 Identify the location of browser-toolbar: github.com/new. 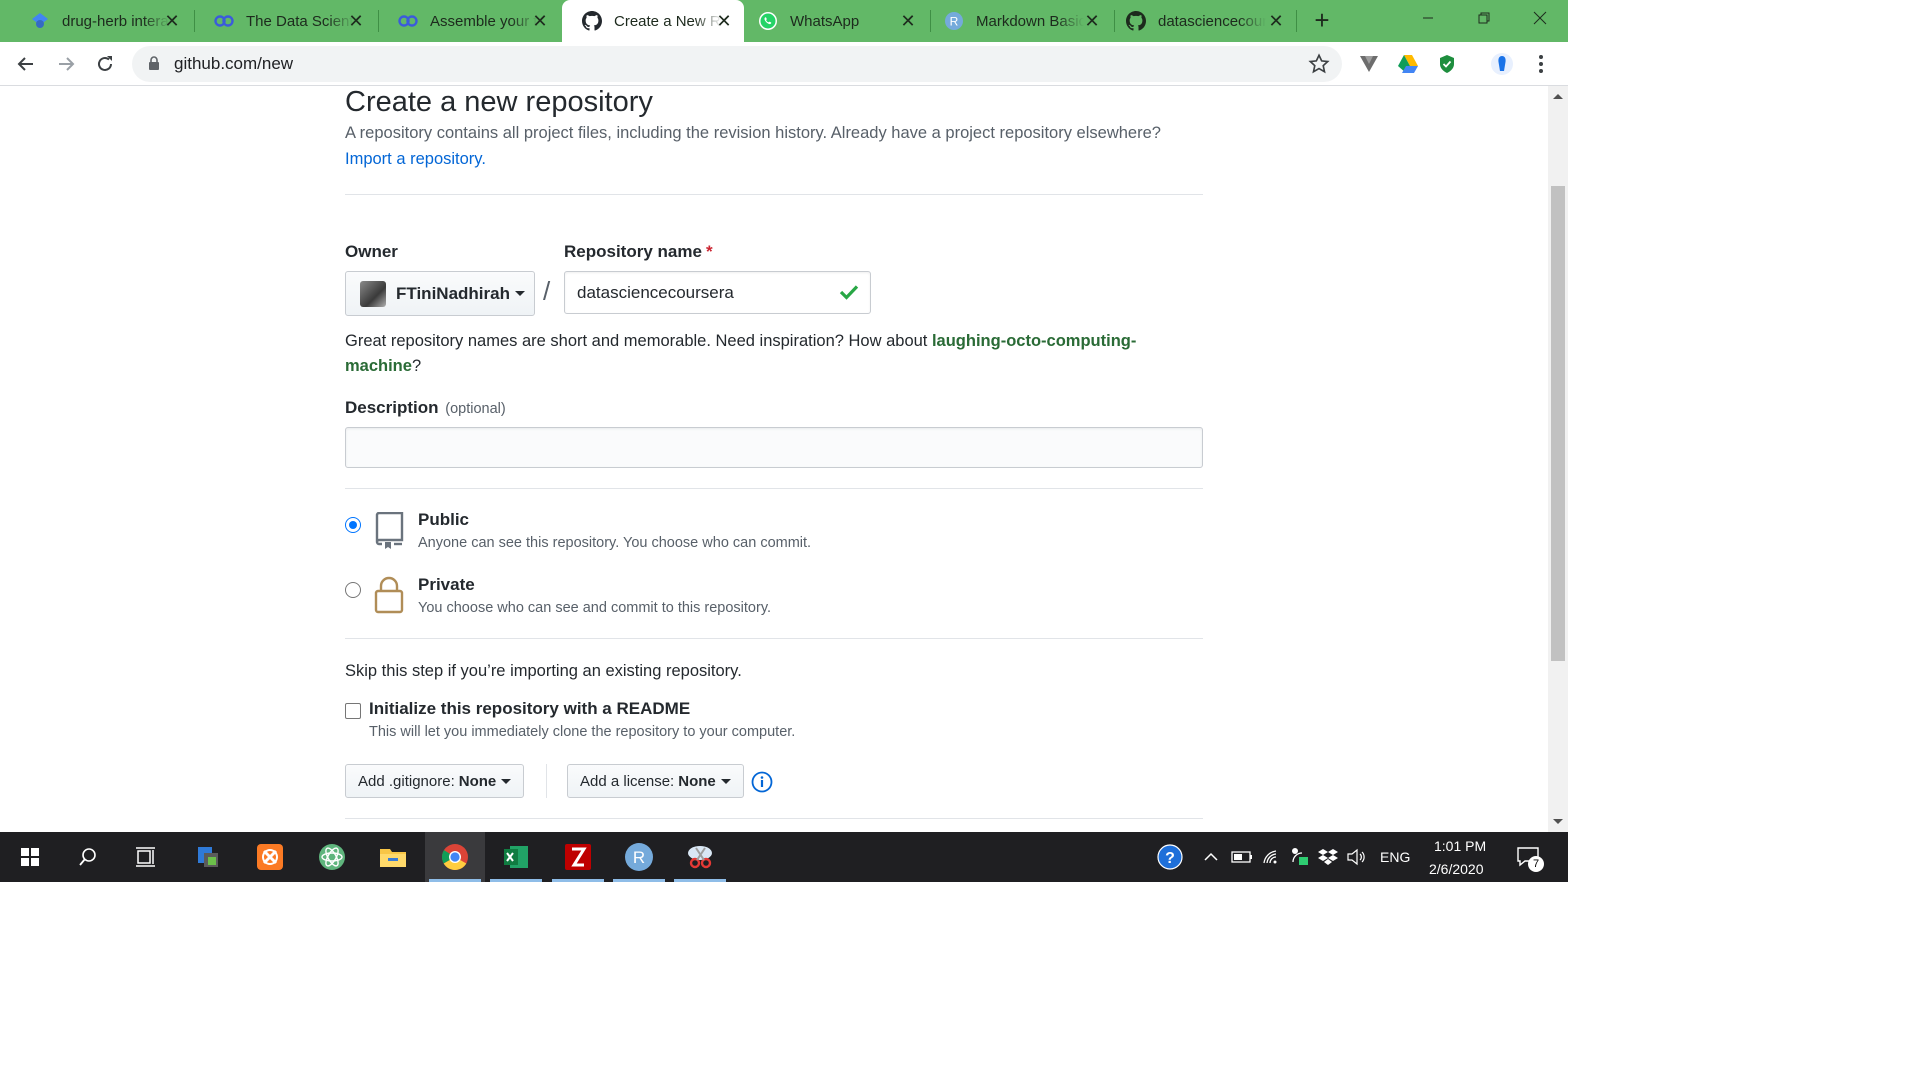
(784, 64).